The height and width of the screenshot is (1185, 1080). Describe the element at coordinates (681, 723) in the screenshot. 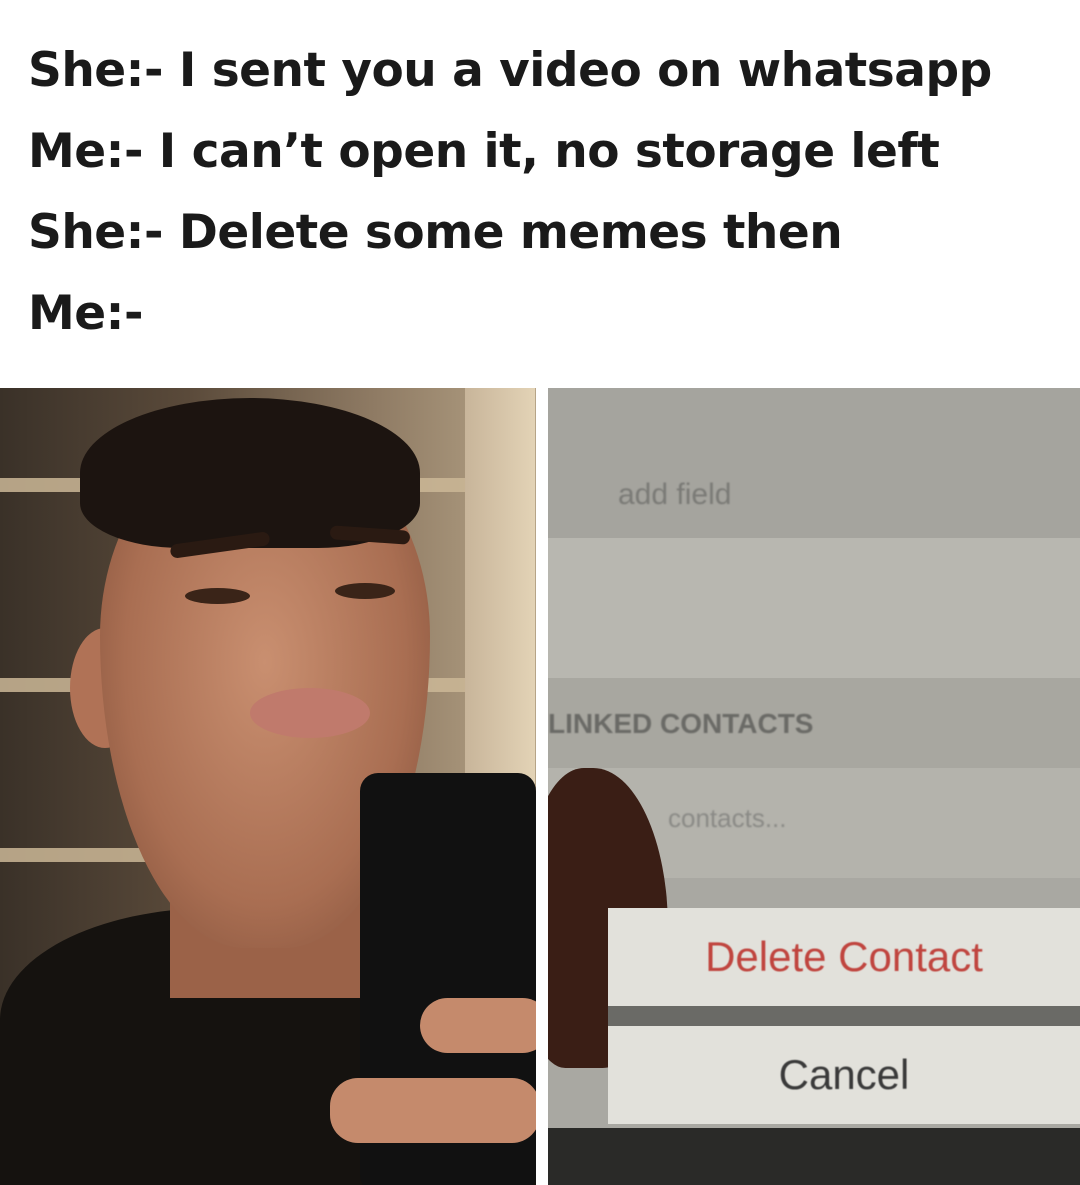

I see `linked-contacts-header: LINKED CONTACTS` at that location.